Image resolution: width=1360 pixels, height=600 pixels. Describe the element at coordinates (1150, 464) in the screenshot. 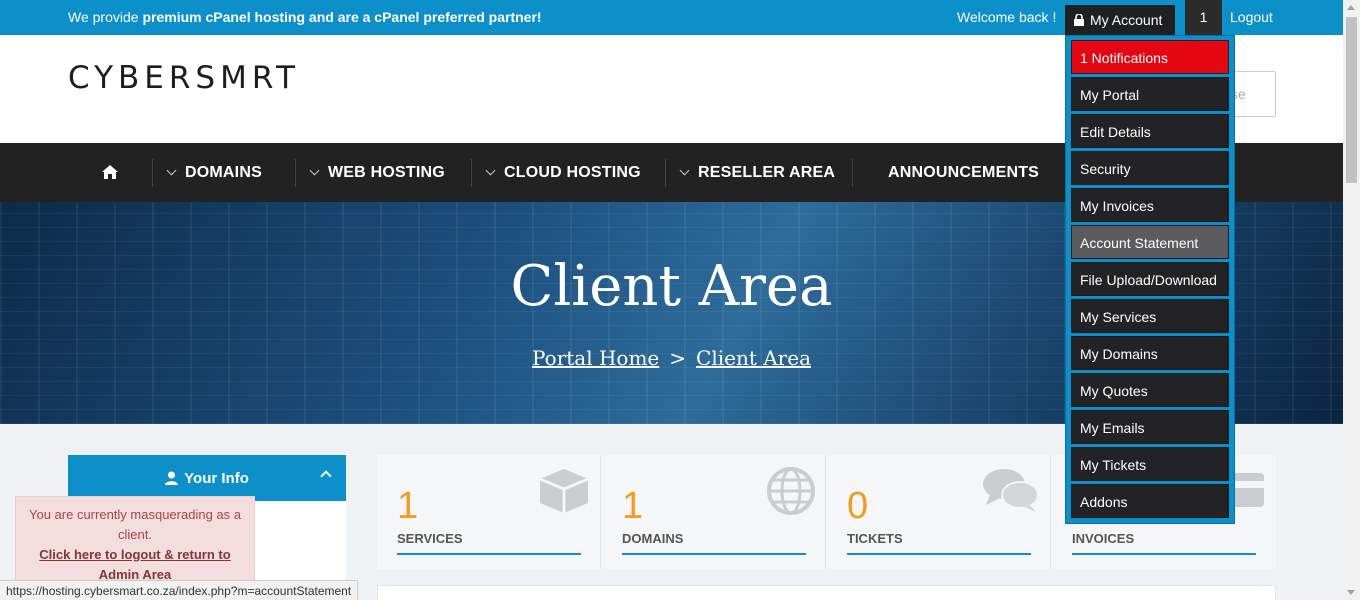

I see `menu-item-my-tickets: My Tickets` at that location.